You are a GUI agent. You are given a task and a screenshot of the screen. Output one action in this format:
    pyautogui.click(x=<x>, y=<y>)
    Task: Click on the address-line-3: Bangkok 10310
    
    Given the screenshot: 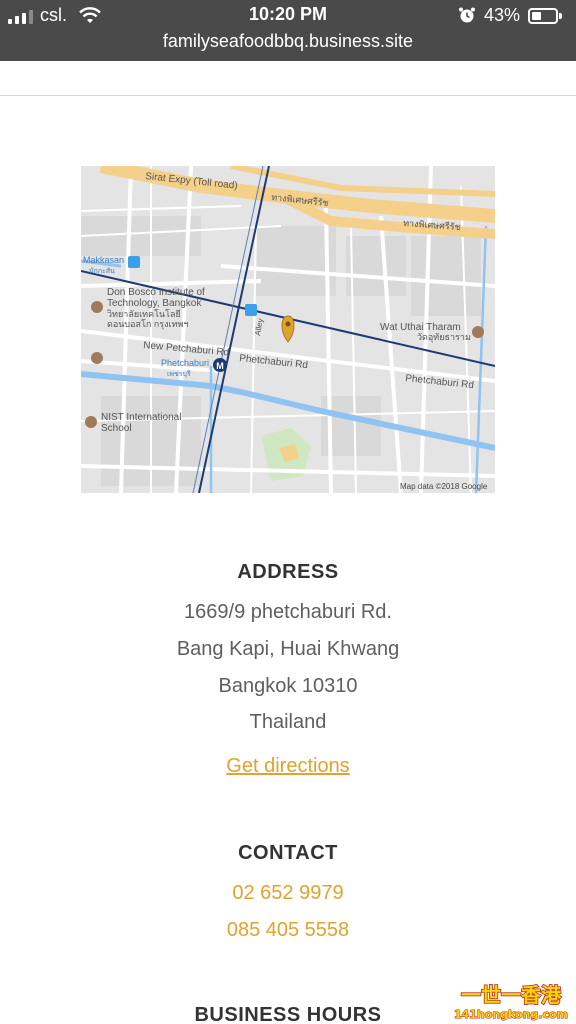 What is the action you would take?
    pyautogui.click(x=288, y=686)
    